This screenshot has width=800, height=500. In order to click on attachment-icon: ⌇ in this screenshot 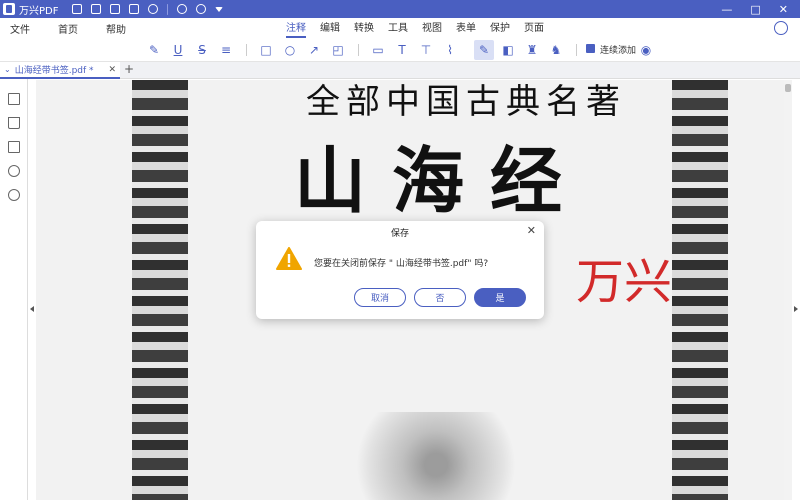, I will do `click(450, 50)`.